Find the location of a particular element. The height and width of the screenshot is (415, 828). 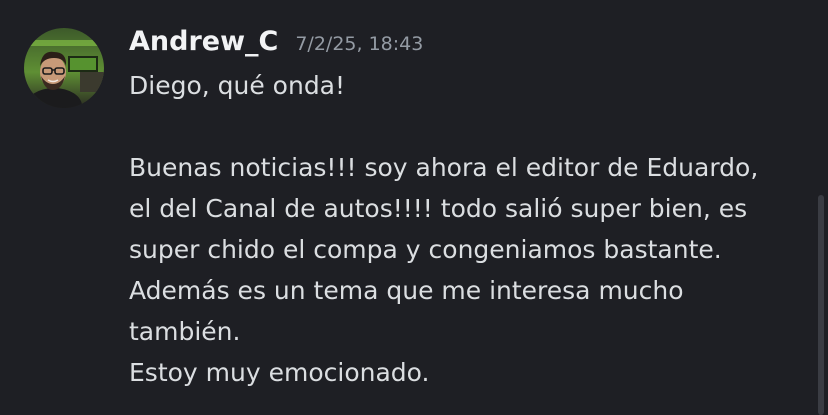

avatar-photo-icon is located at coordinates (64, 68).